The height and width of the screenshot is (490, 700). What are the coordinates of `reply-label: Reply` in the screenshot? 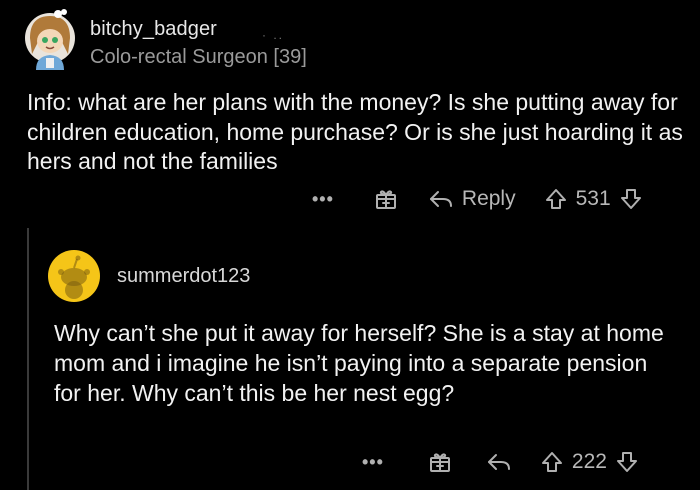 It's located at (488, 198).